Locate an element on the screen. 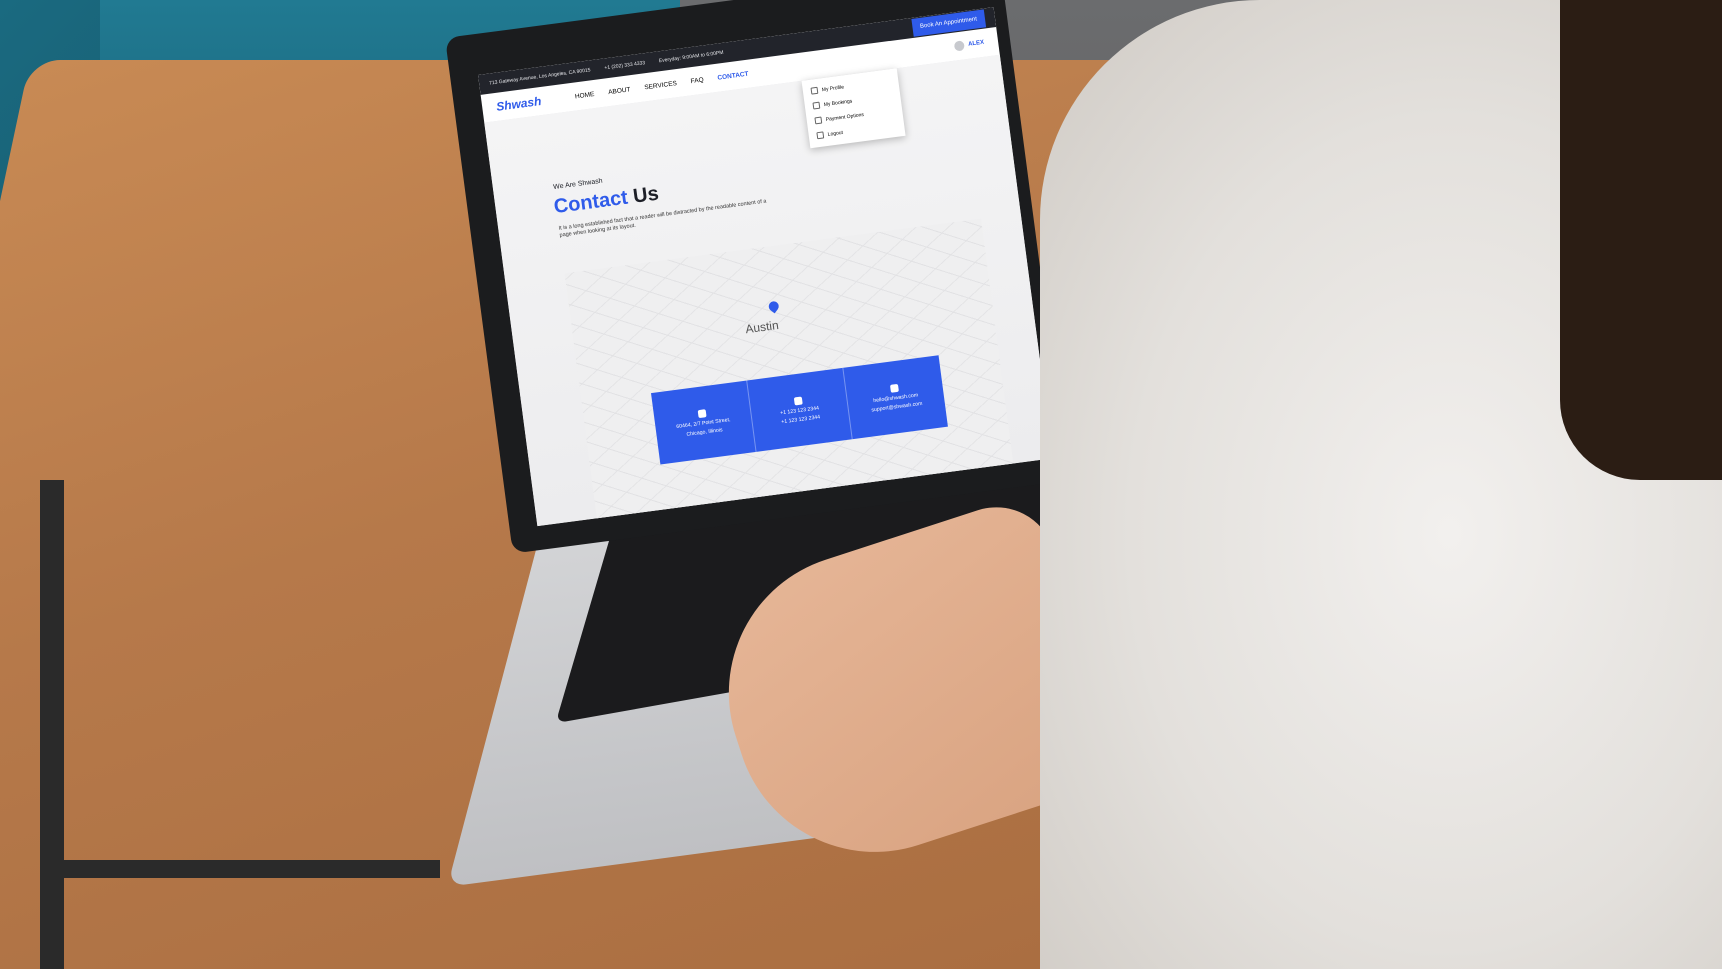  user-menu-toggle: ALEX is located at coordinates (969, 45).